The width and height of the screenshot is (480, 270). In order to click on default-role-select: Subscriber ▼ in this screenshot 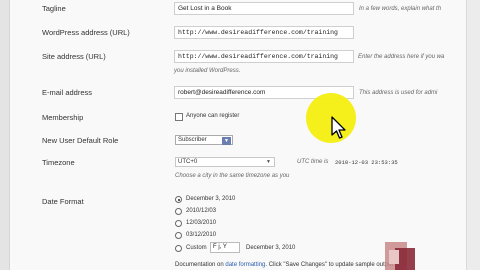, I will do `click(204, 140)`.